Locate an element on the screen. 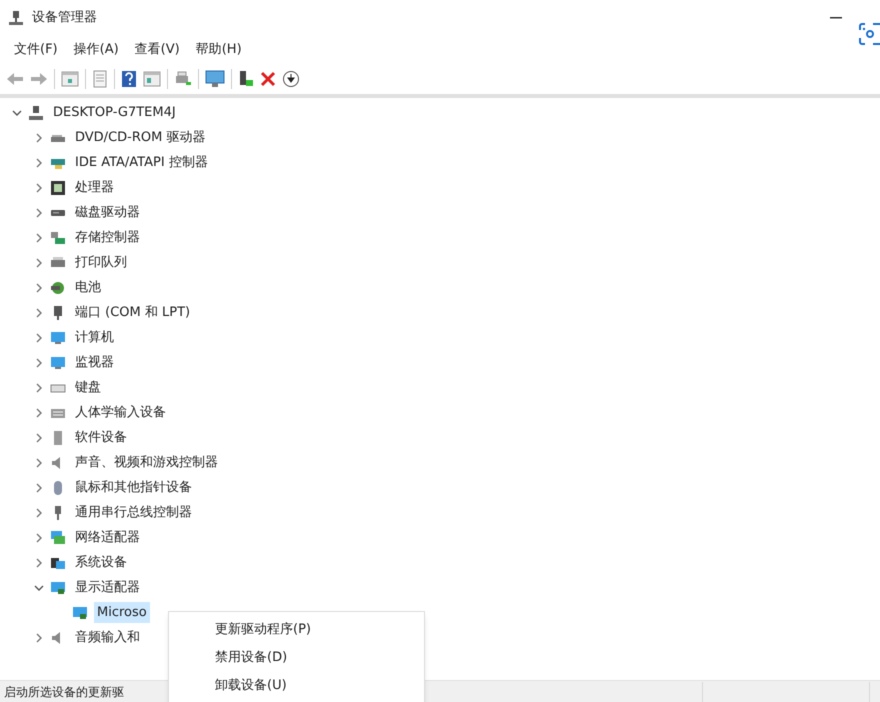  tree-item: 监视器 is located at coordinates (94, 363).